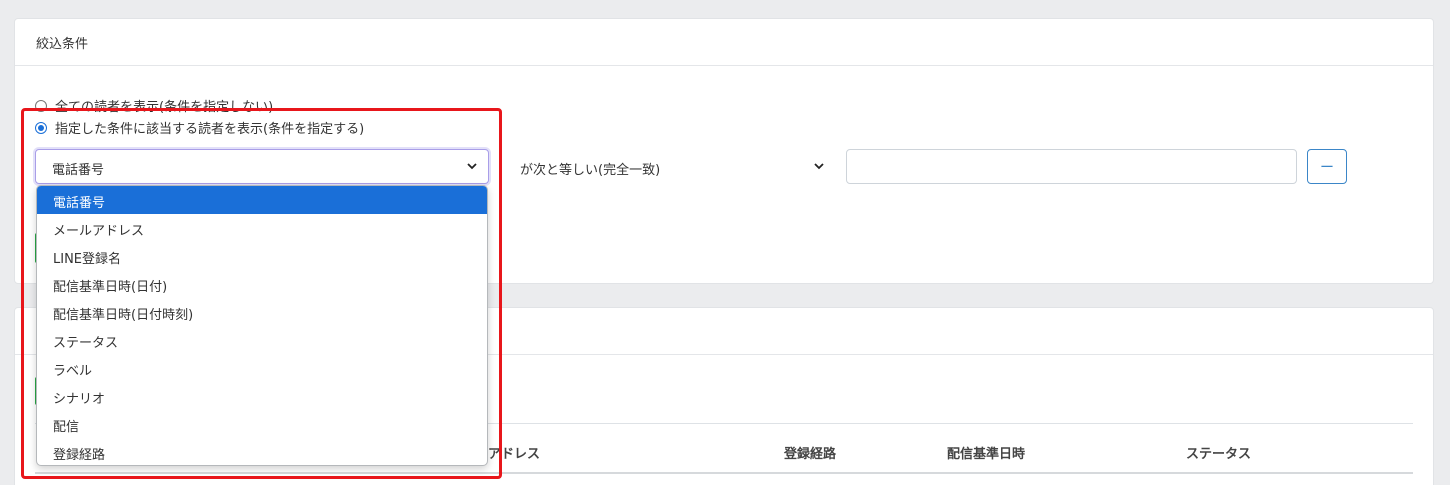  I want to click on dropdown-option: メールアドレス, so click(262, 228).